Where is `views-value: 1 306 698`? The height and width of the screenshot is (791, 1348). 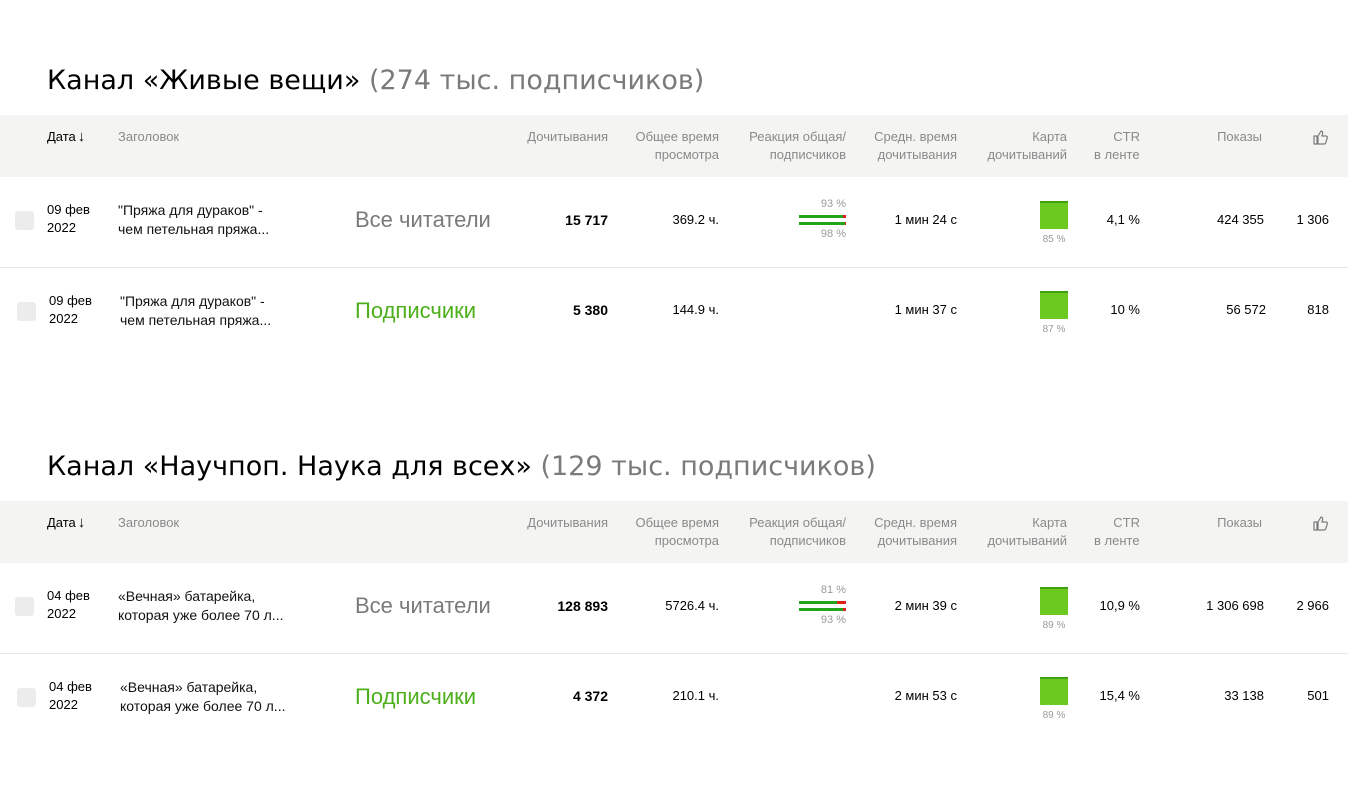 views-value: 1 306 698 is located at coordinates (1235, 605).